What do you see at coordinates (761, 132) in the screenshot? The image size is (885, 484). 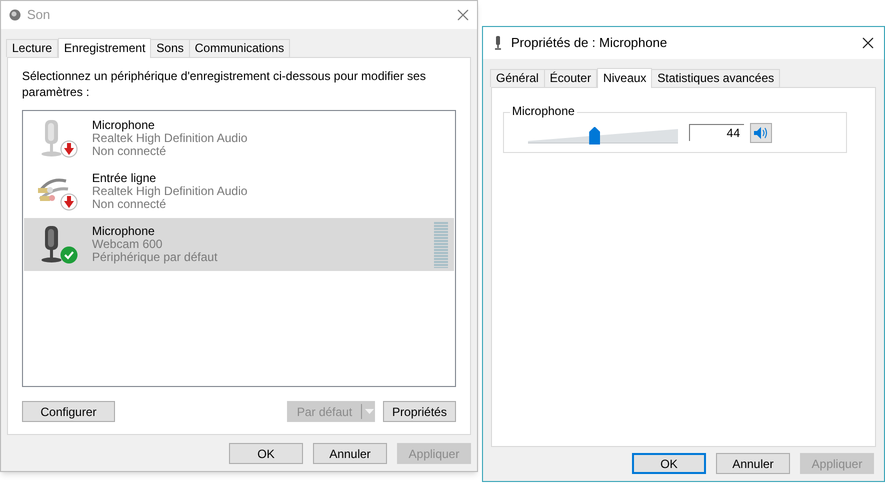 I see `mute-button` at bounding box center [761, 132].